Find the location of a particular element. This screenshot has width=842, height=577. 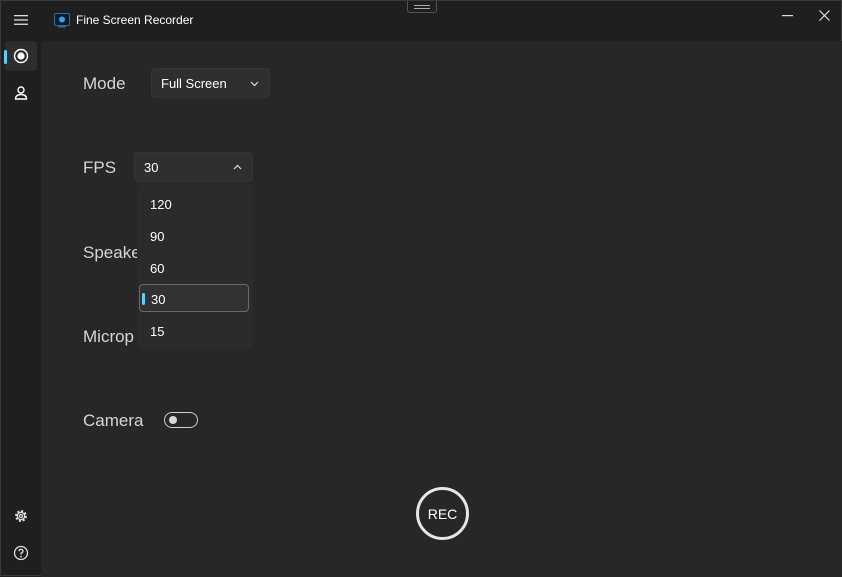

record-button: REC is located at coordinates (442, 513).